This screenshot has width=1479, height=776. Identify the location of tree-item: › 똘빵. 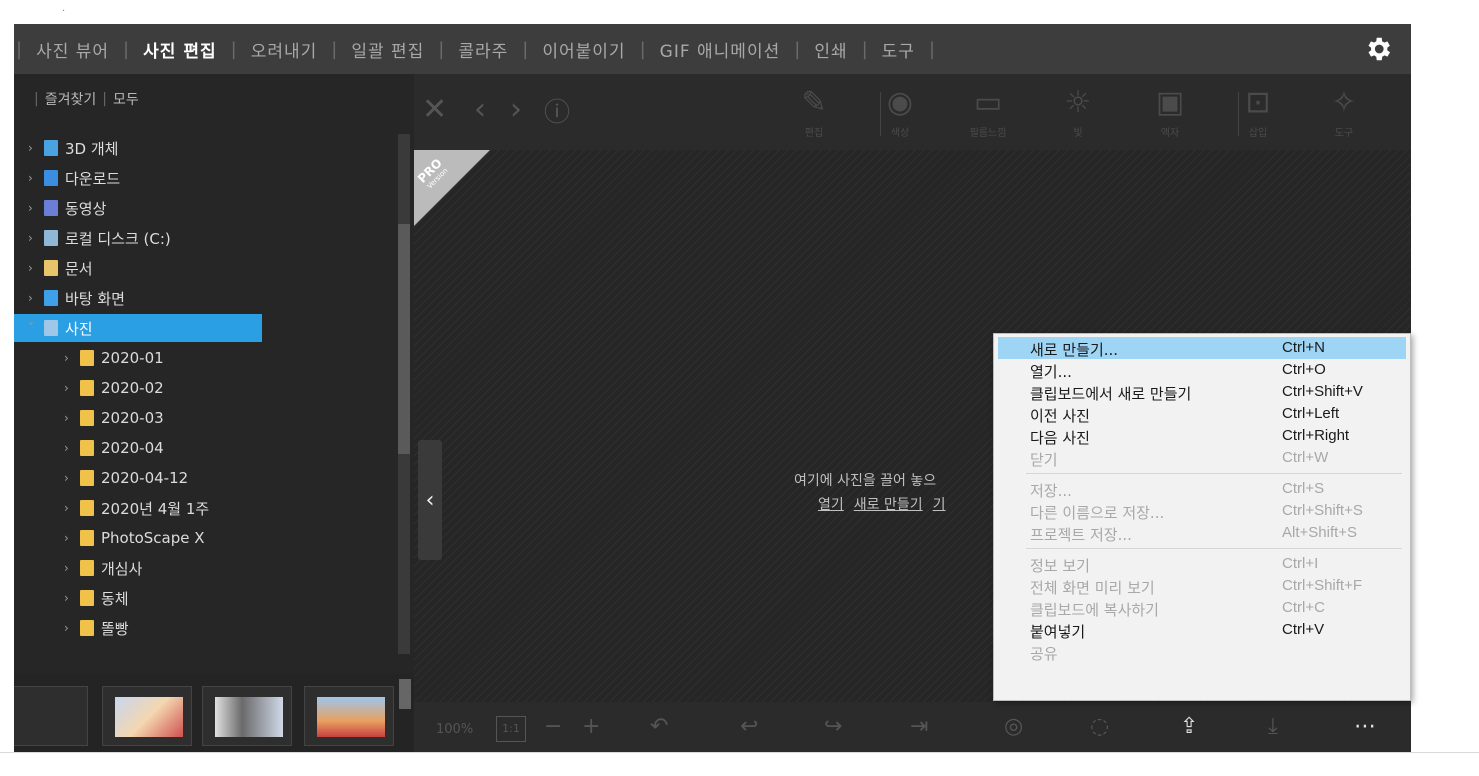
(204, 628).